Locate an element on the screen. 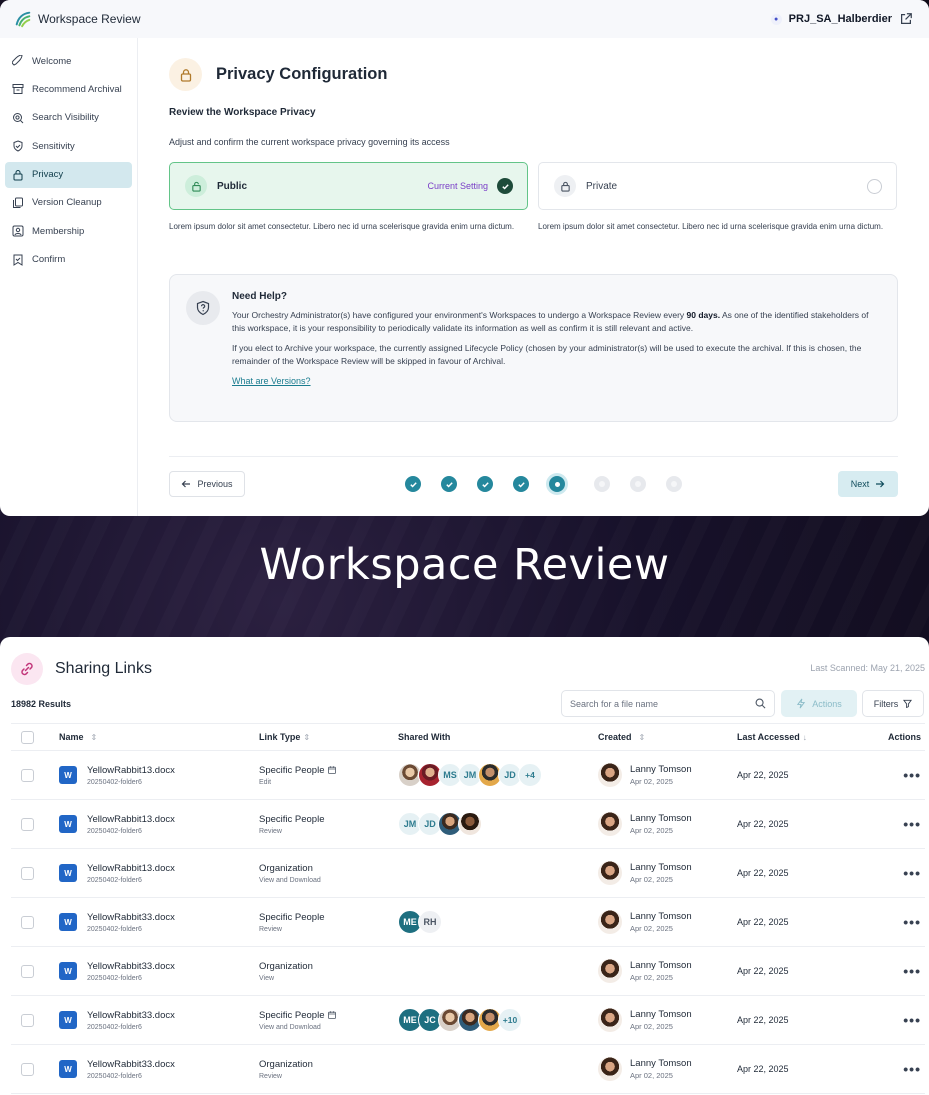  radio-button is located at coordinates (874, 186).